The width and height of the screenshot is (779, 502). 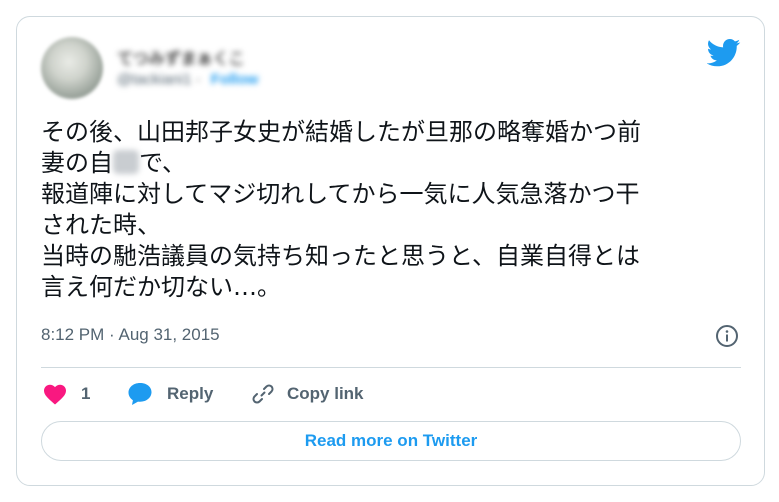 I want to click on follow-link: Follow, so click(x=235, y=79).